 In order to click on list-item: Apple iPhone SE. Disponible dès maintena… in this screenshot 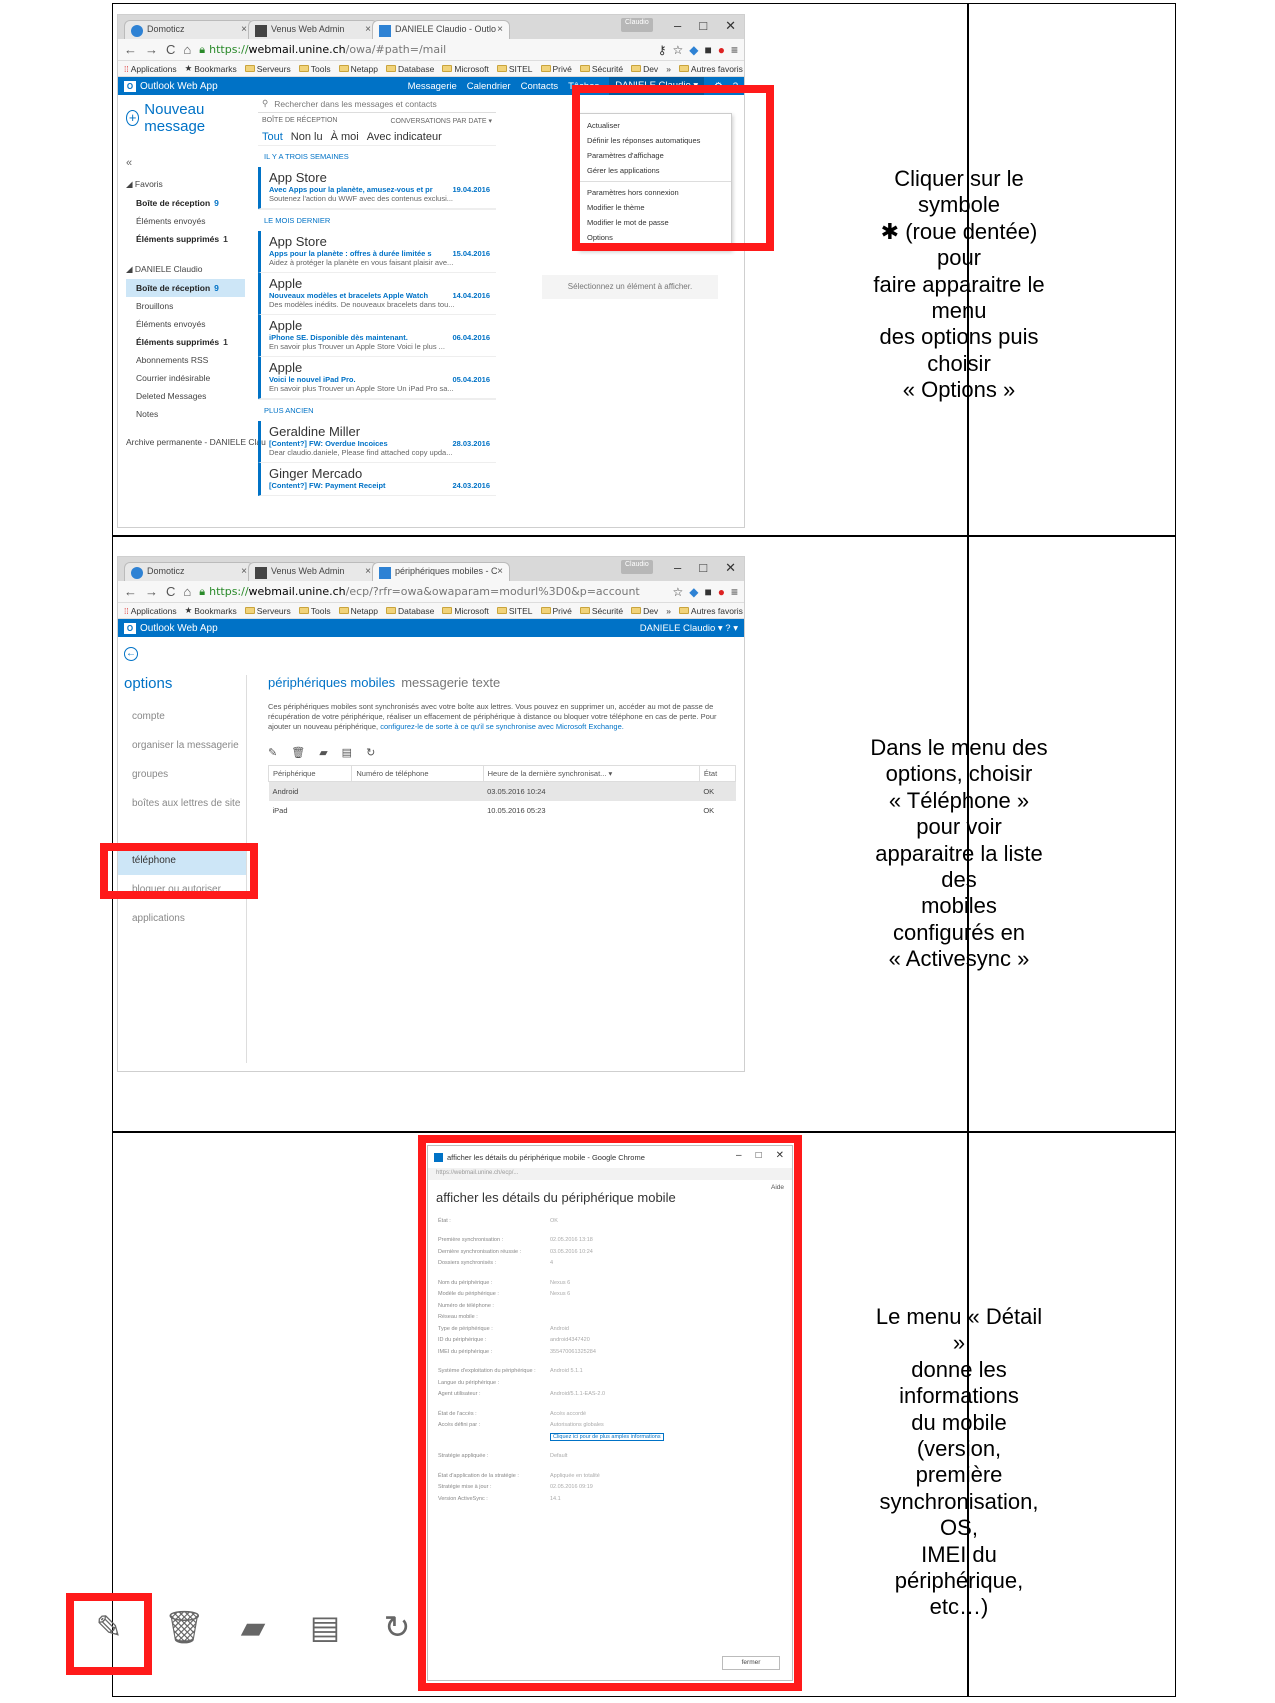, I will do `click(377, 336)`.